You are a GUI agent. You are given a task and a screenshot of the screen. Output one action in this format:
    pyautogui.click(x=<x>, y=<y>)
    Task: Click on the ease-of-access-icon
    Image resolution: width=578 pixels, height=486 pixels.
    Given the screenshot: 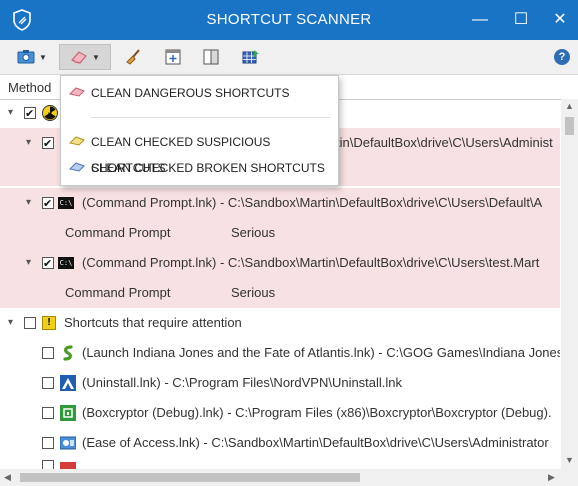 What is the action you would take?
    pyautogui.click(x=68, y=443)
    